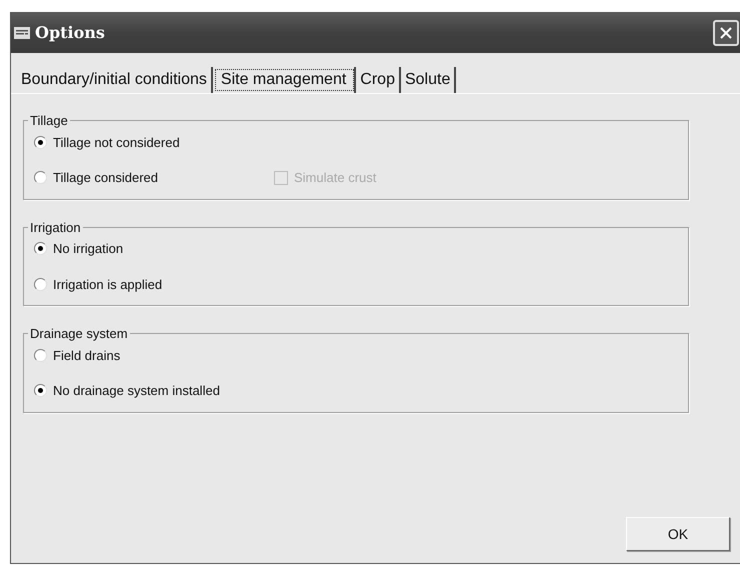 The width and height of the screenshot is (740, 572). Describe the element at coordinates (88, 248) in the screenshot. I see `option-label: No irrigation` at that location.